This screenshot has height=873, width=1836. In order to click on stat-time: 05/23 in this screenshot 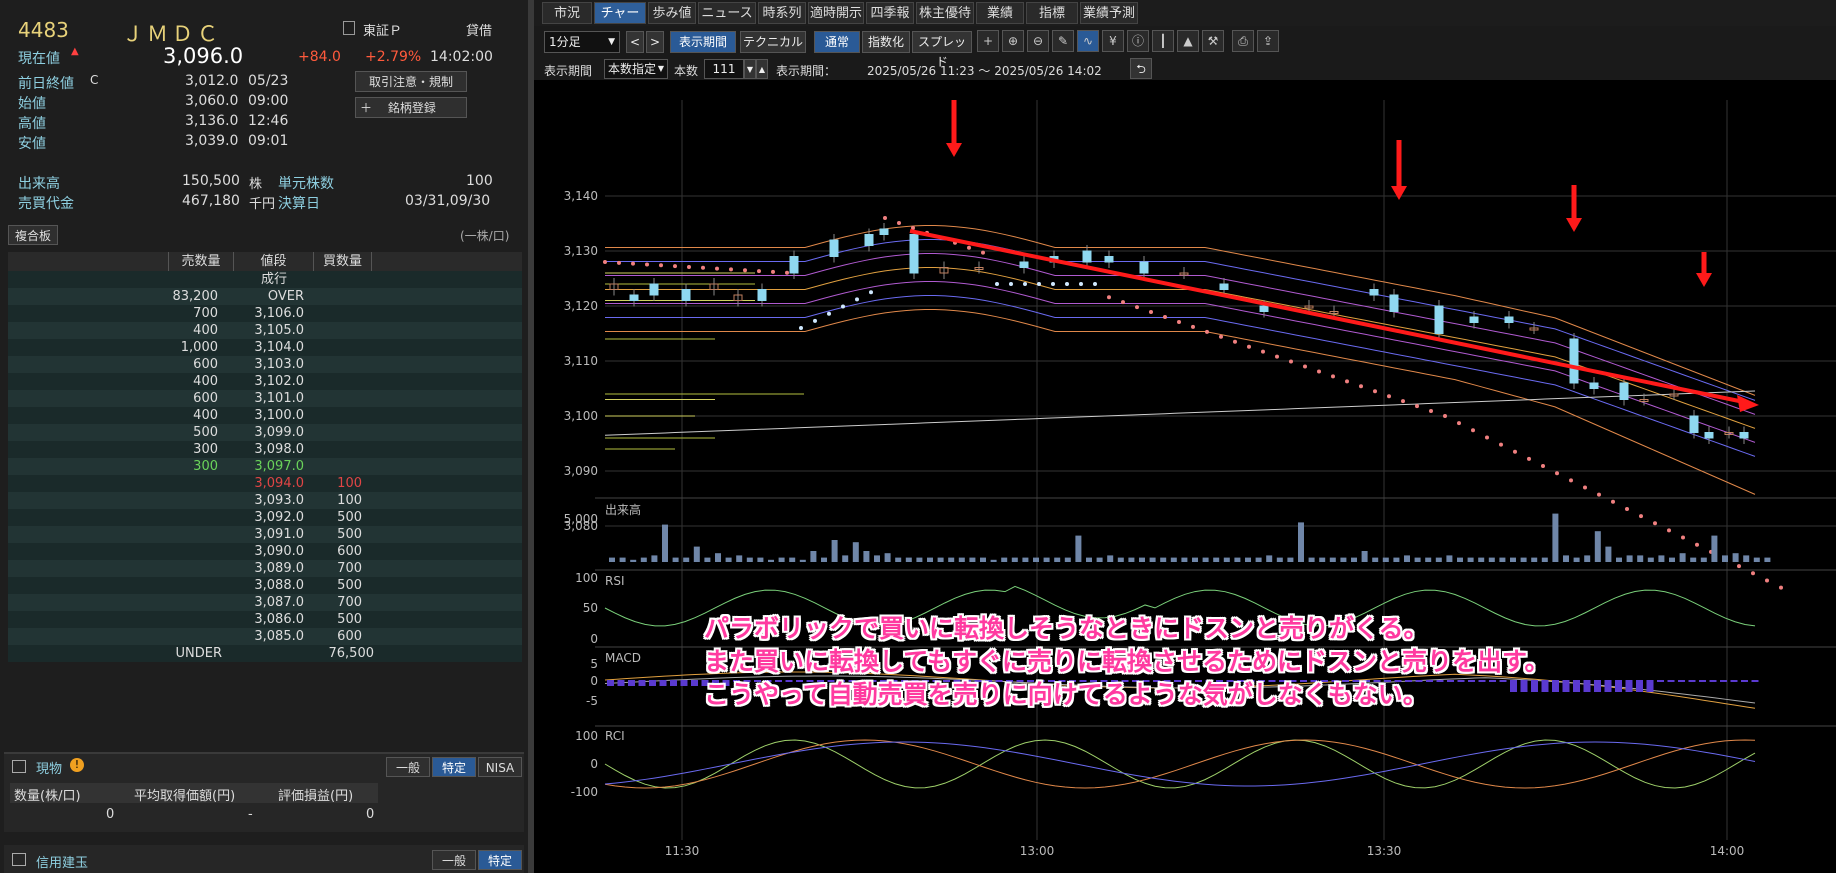, I will do `click(268, 81)`.